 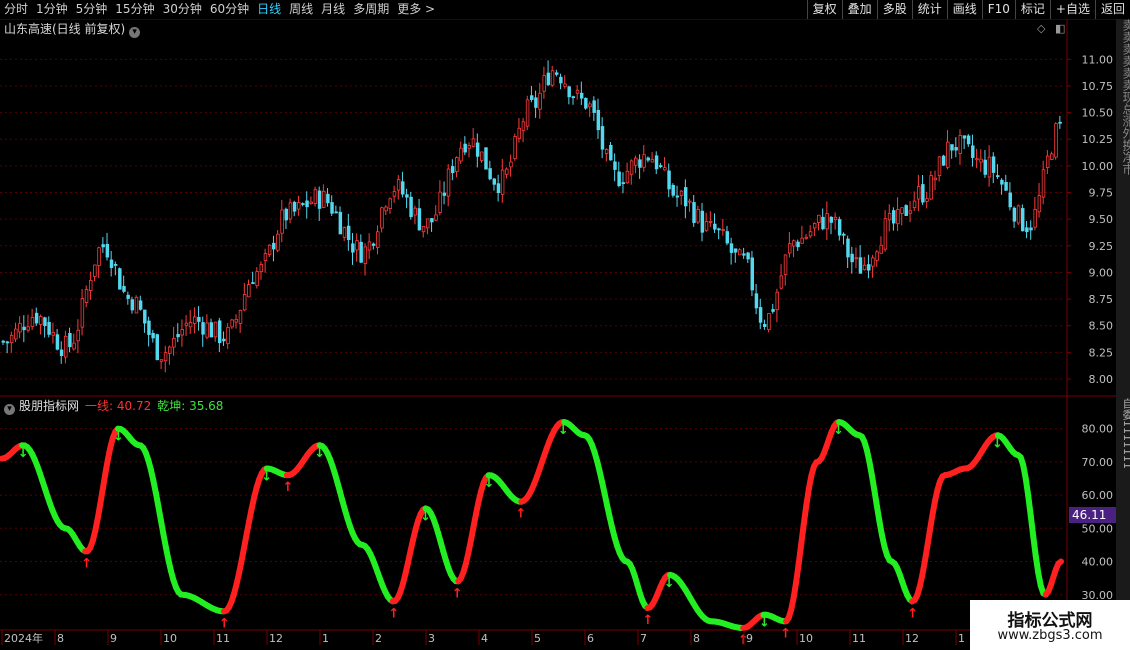 What do you see at coordinates (590, 638) in the screenshot?
I see `x-tick-label: 6` at bounding box center [590, 638].